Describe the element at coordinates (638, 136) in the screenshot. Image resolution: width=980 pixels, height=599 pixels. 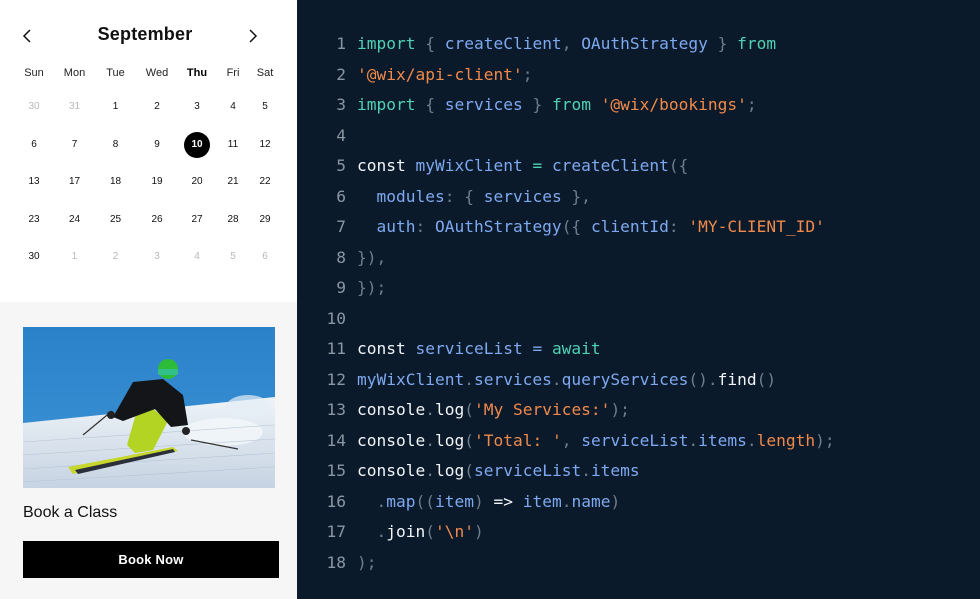
I see `code-line: 4` at that location.